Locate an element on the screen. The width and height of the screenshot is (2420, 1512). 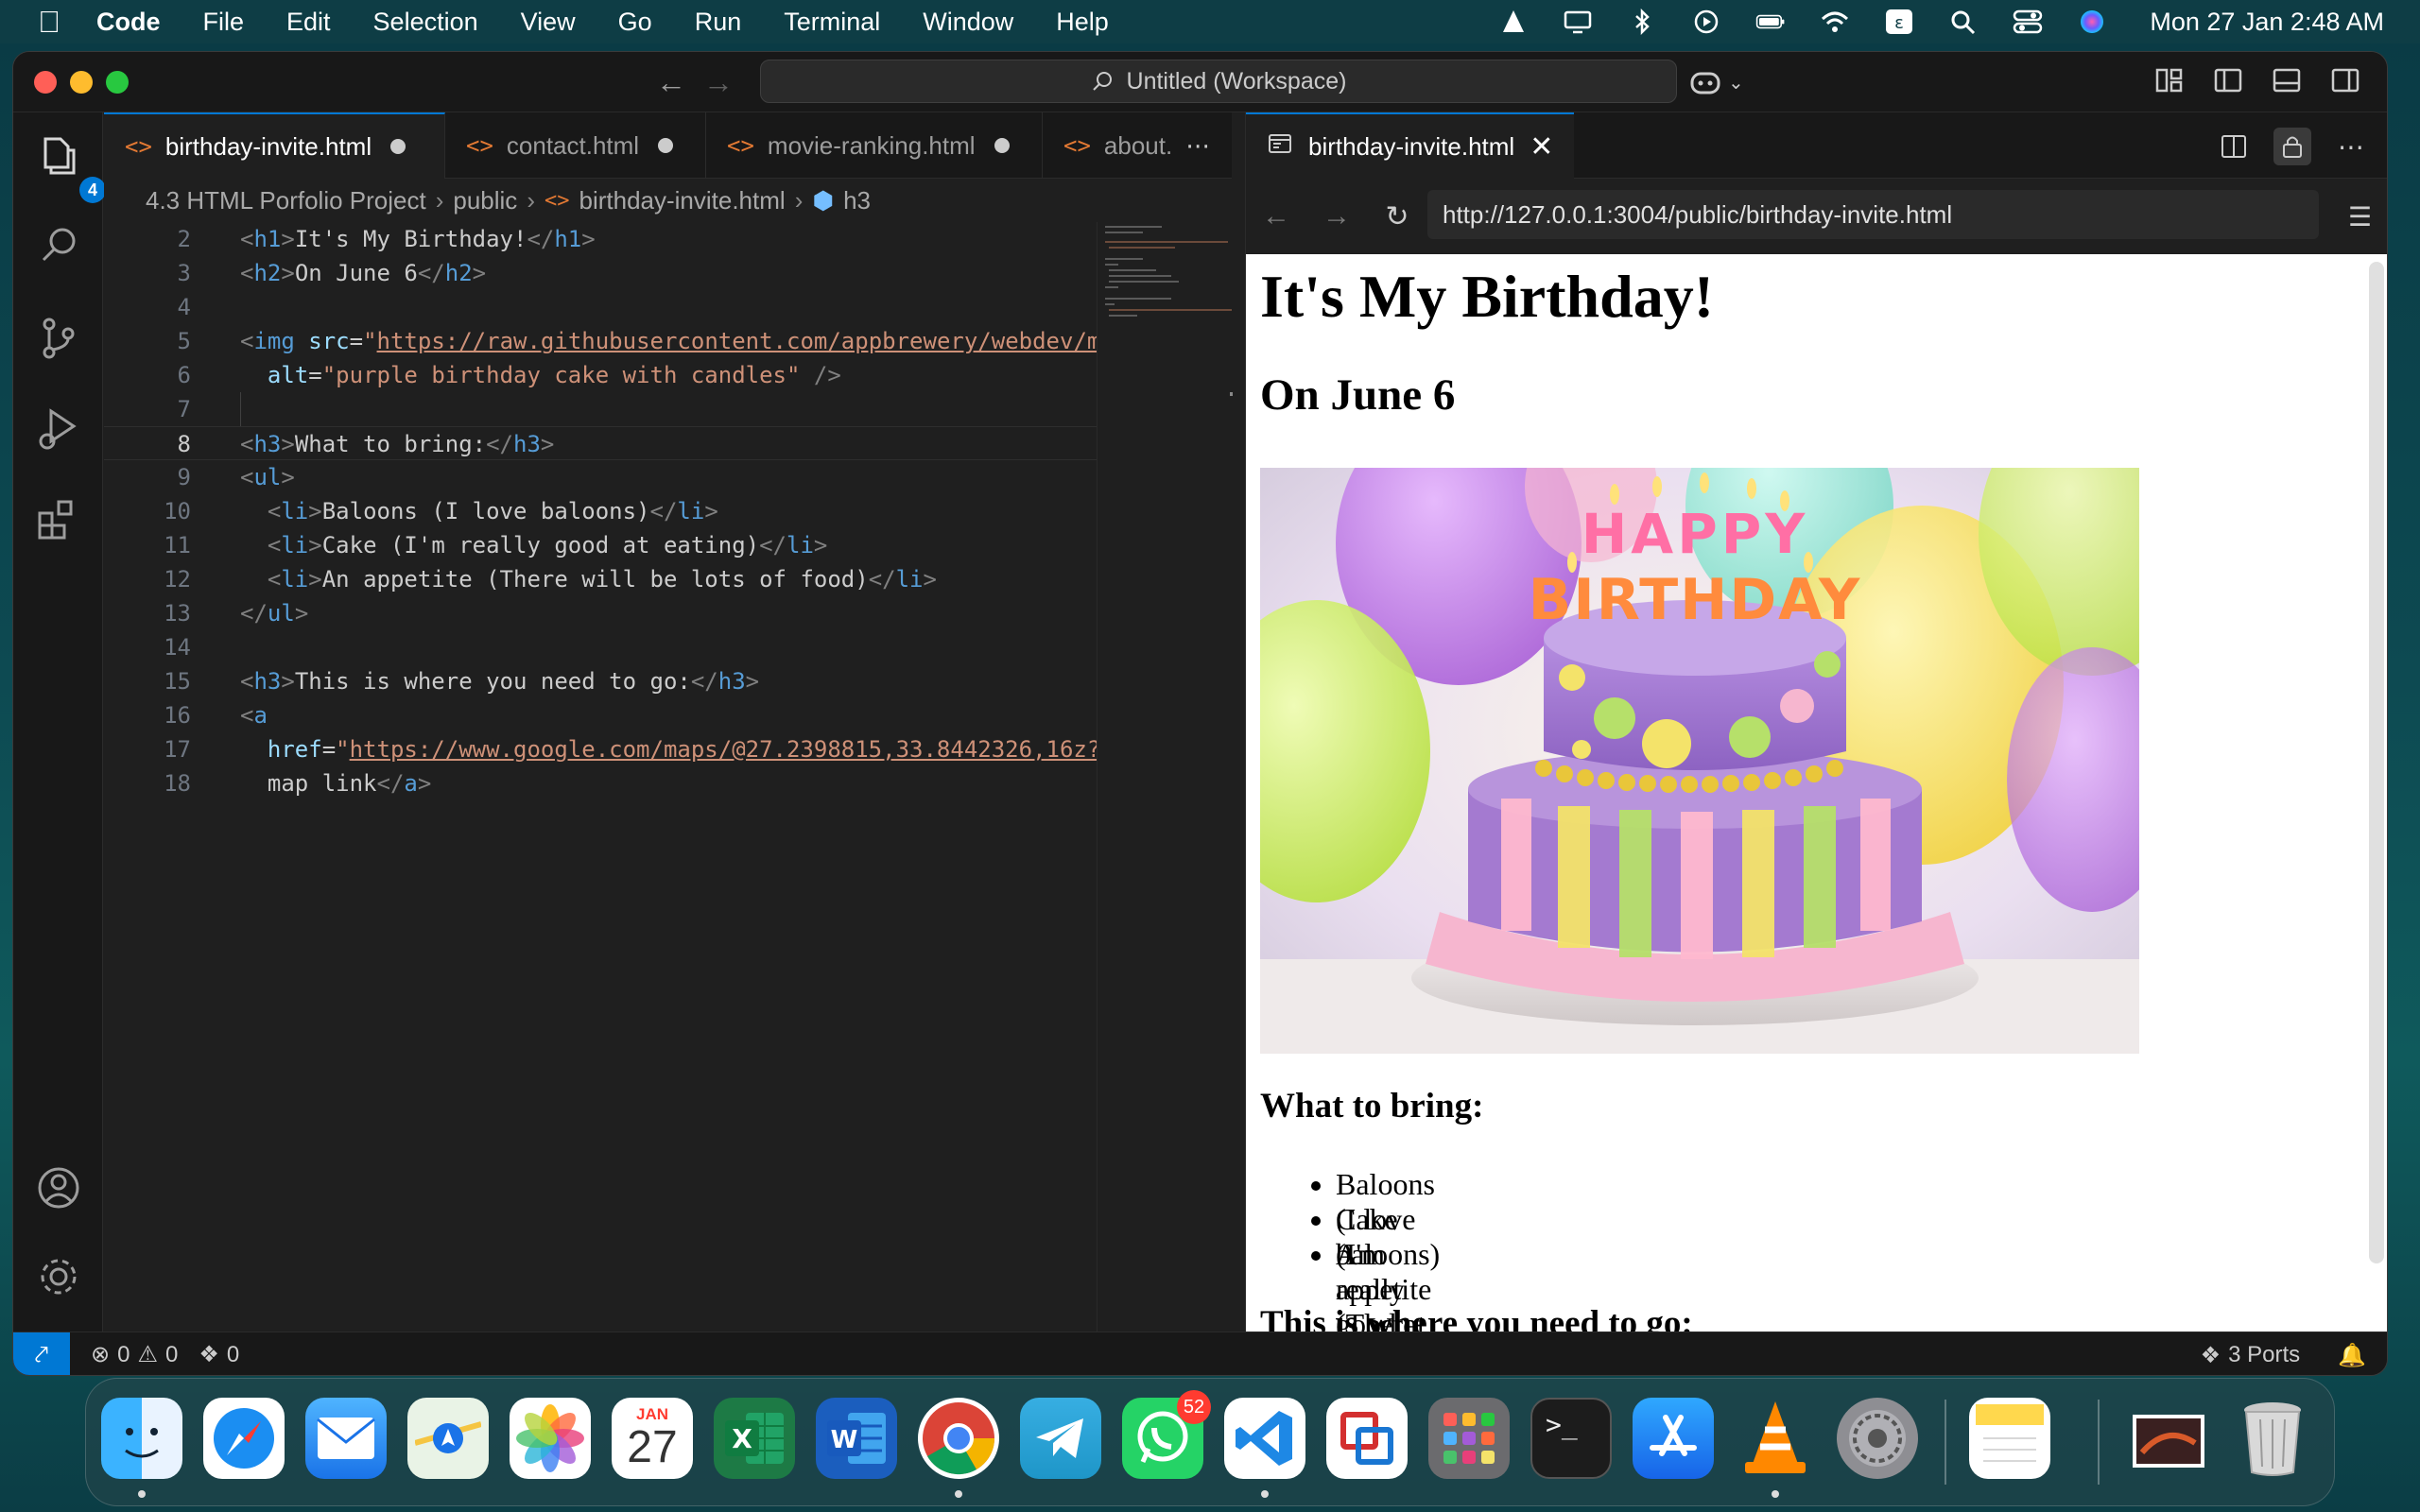
menu-run: Run is located at coordinates (718, 22).